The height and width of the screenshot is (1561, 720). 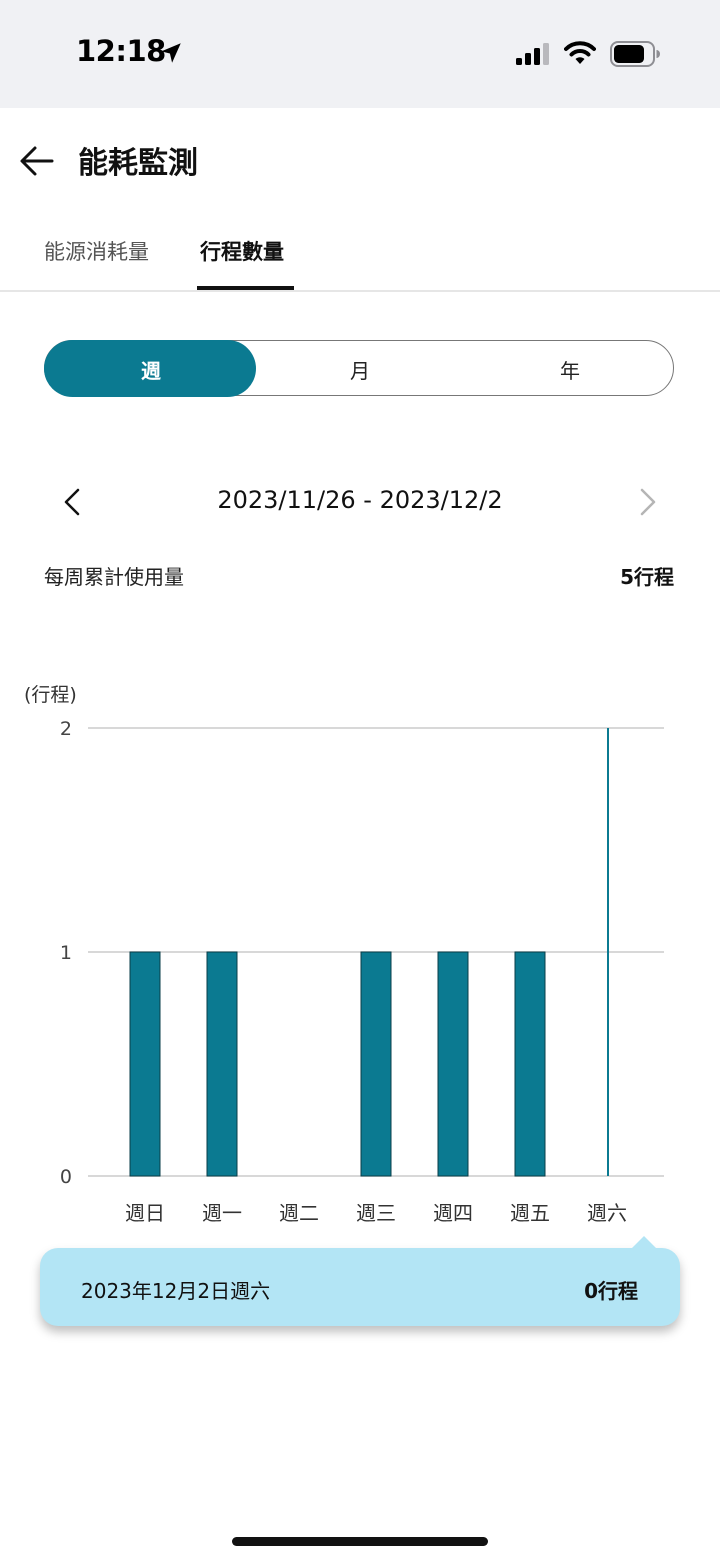 What do you see at coordinates (121, 51) in the screenshot?
I see `status-time: 12:18` at bounding box center [121, 51].